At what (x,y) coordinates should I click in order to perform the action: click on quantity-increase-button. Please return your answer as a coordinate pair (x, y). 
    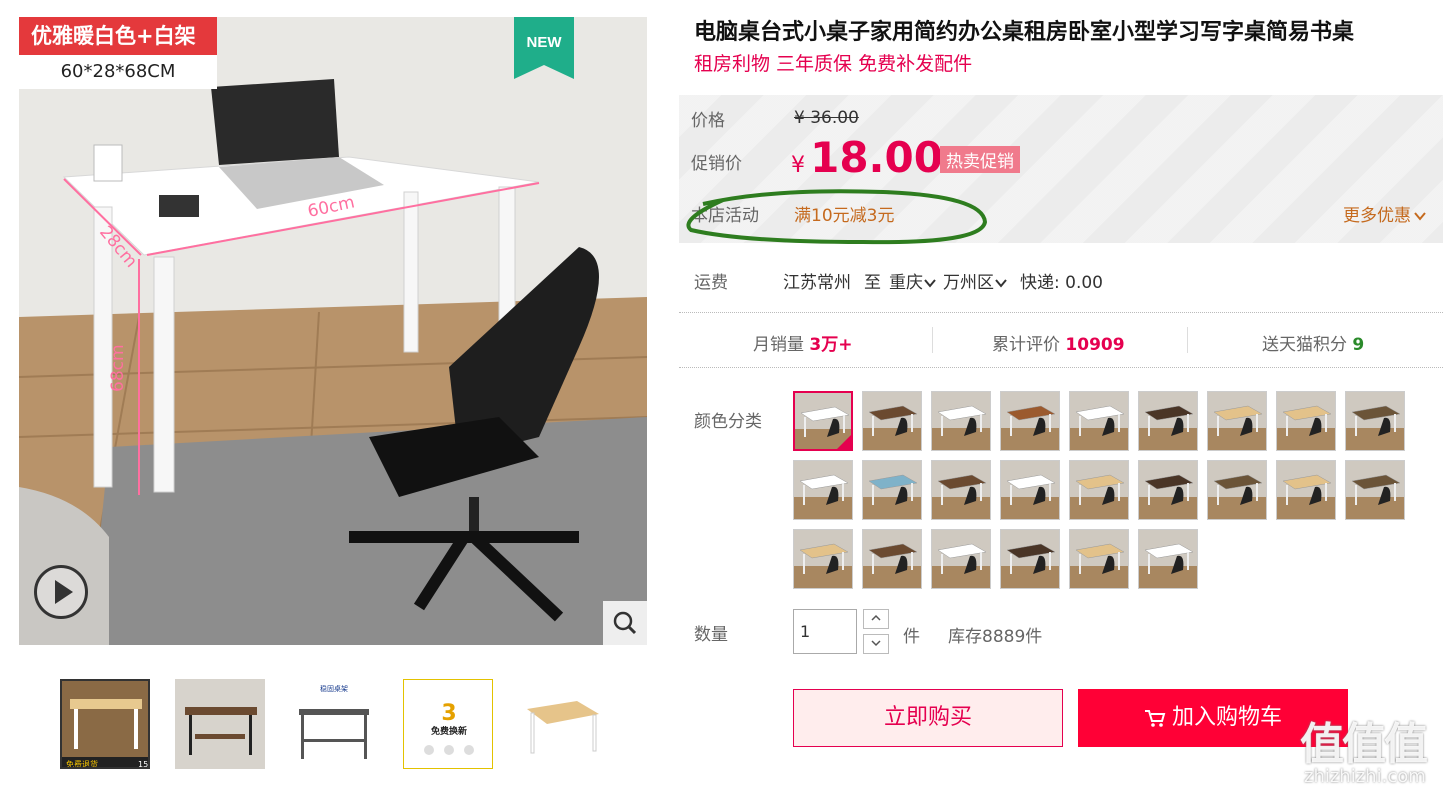
    Looking at the image, I should click on (876, 619).